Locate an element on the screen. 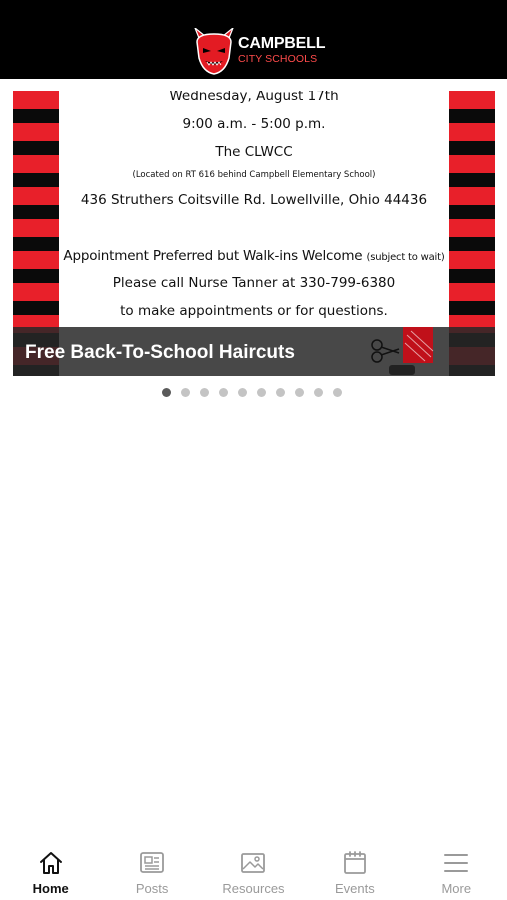 This screenshot has height=900, width=507. tab-resources: Resources is located at coordinates (253, 870).